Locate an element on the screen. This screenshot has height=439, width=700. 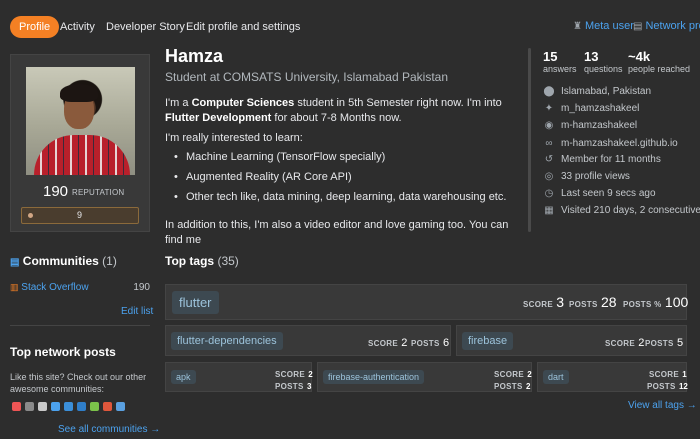
network-profile-link: ▤Network profile is located at coordinates (666, 26).